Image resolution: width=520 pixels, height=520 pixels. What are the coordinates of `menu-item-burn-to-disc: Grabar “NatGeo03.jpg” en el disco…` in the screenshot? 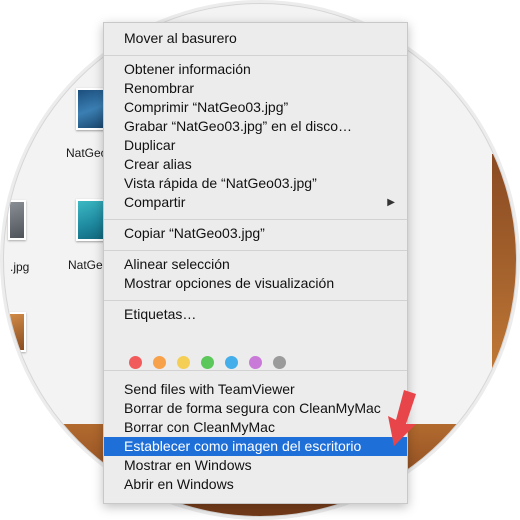 It's located at (255, 126).